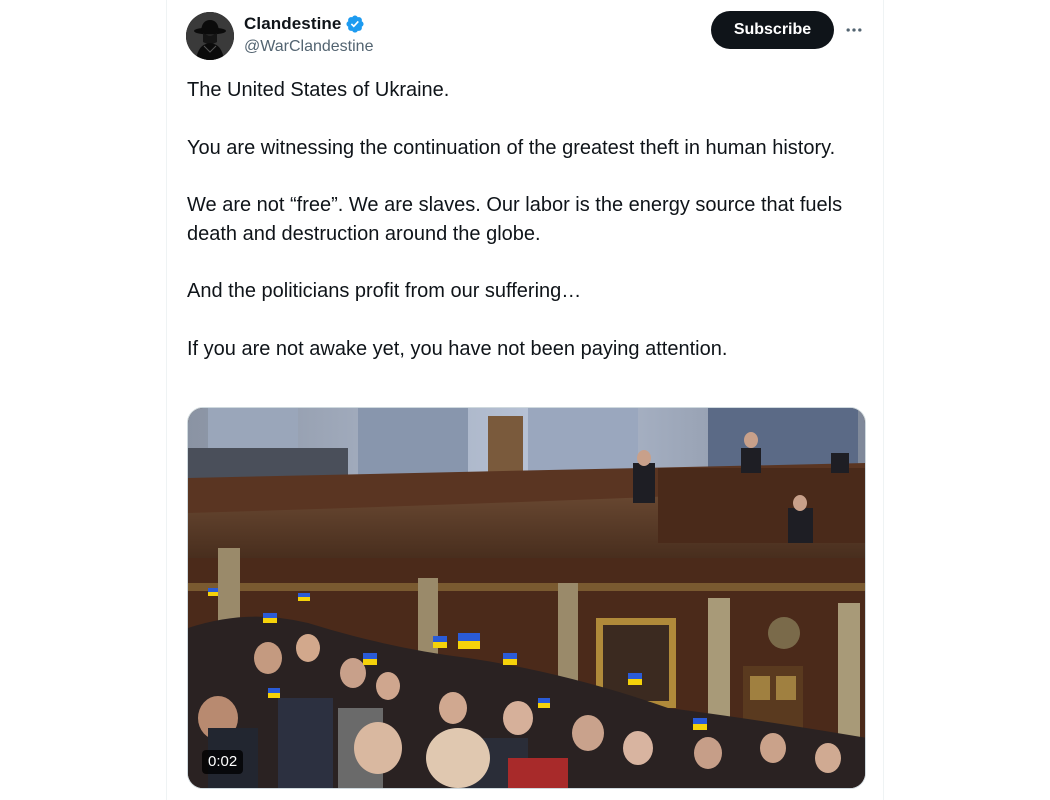 This screenshot has width=1050, height=800. Describe the element at coordinates (308, 47) in the screenshot. I see `author-handle: @WarClandestine` at that location.